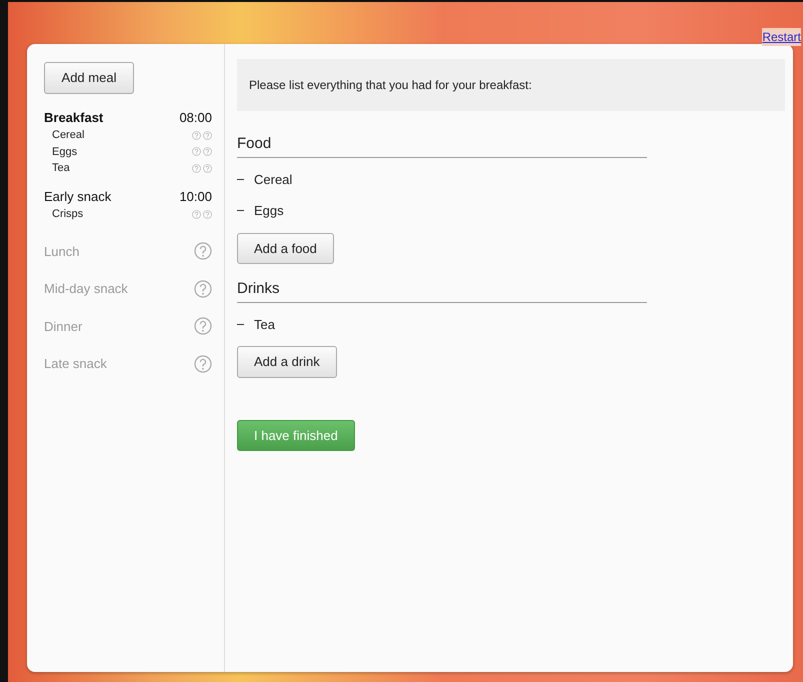 The image size is (803, 682). I want to click on add-button: Add a drink, so click(287, 362).